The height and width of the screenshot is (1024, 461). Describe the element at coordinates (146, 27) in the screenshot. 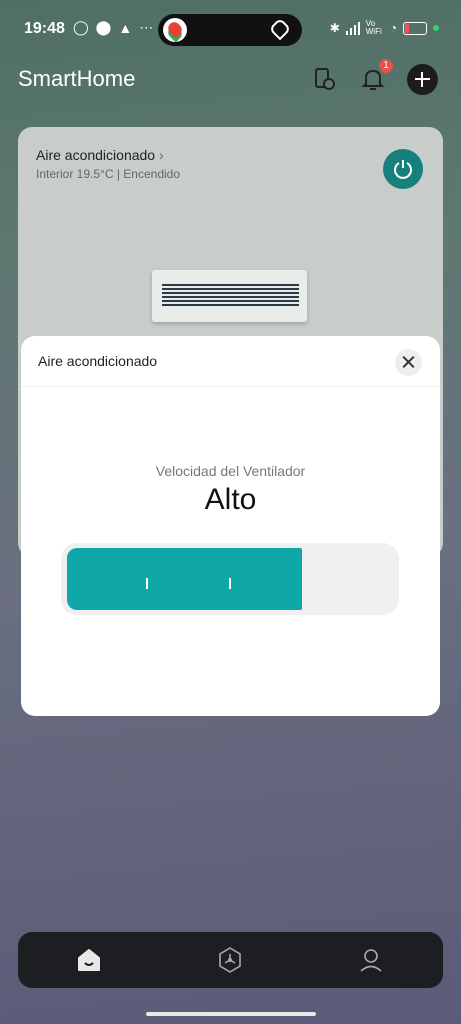

I see `more-icon: ⋯` at that location.